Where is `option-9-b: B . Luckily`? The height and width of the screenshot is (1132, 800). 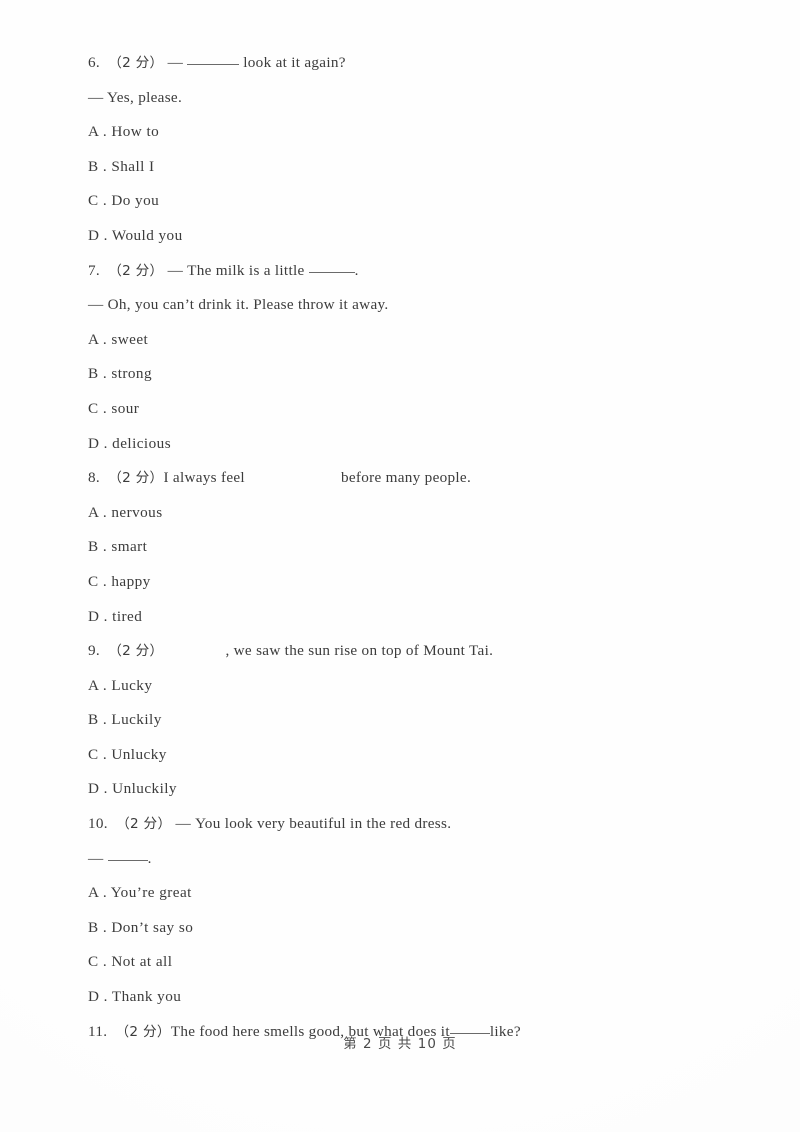
option-9-b: B . Luckily is located at coordinates (408, 720).